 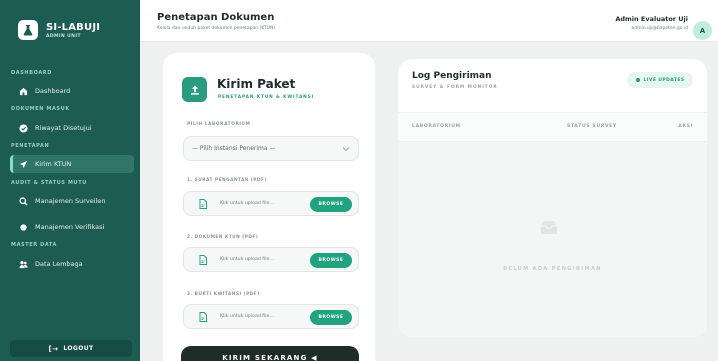 What do you see at coordinates (552, 127) in the screenshot?
I see `log-table-header: LABORATORIUM STATUS SURVEY AKSI` at bounding box center [552, 127].